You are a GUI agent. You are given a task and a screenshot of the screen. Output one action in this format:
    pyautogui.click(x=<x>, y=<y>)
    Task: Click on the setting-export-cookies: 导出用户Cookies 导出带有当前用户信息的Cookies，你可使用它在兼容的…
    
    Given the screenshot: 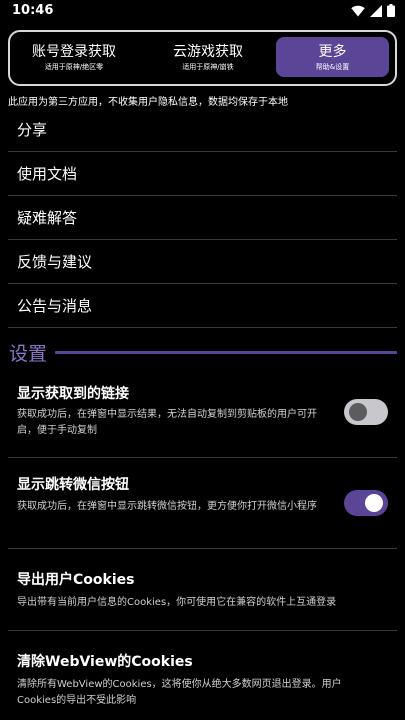 What is the action you would take?
    pyautogui.click(x=202, y=590)
    